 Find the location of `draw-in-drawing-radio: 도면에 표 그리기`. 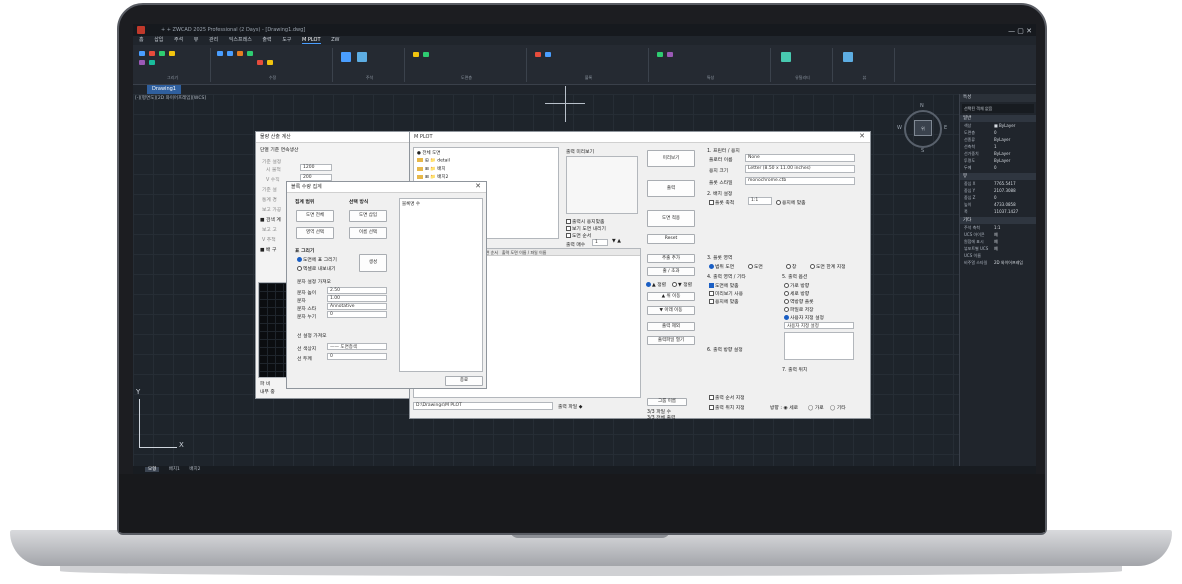

draw-in-drawing-radio: 도면에 표 그리기 is located at coordinates (317, 259).